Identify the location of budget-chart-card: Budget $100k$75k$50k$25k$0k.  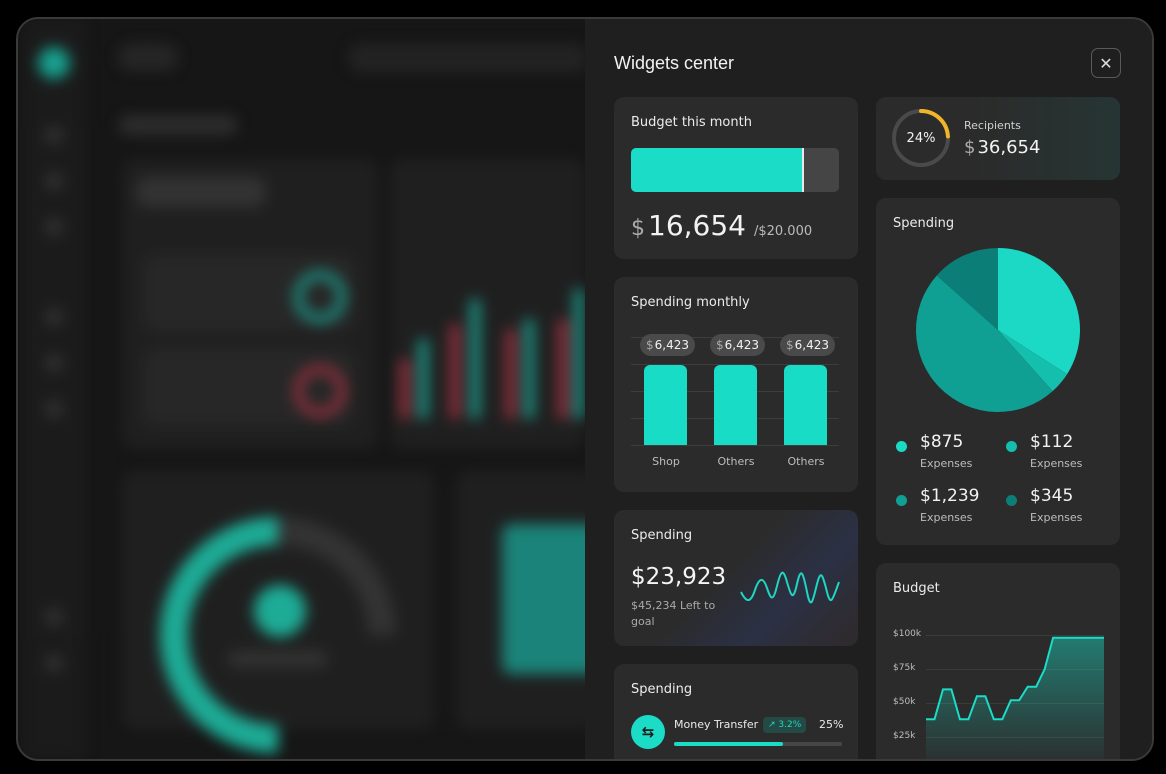
(998, 661).